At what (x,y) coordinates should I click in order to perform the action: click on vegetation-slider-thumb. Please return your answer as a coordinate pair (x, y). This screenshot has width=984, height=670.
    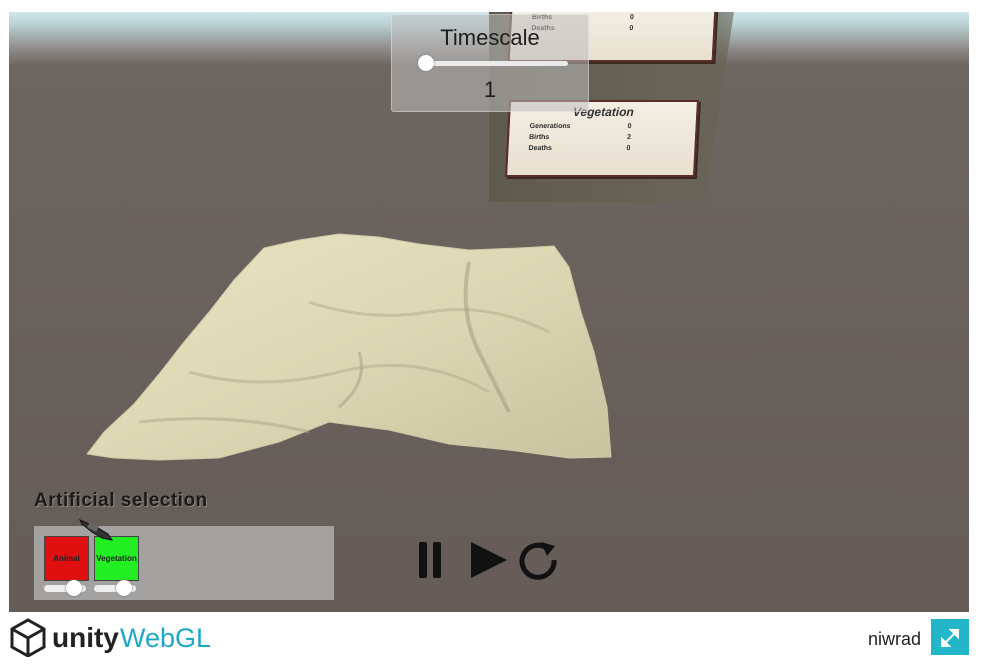
    Looking at the image, I should click on (124, 588).